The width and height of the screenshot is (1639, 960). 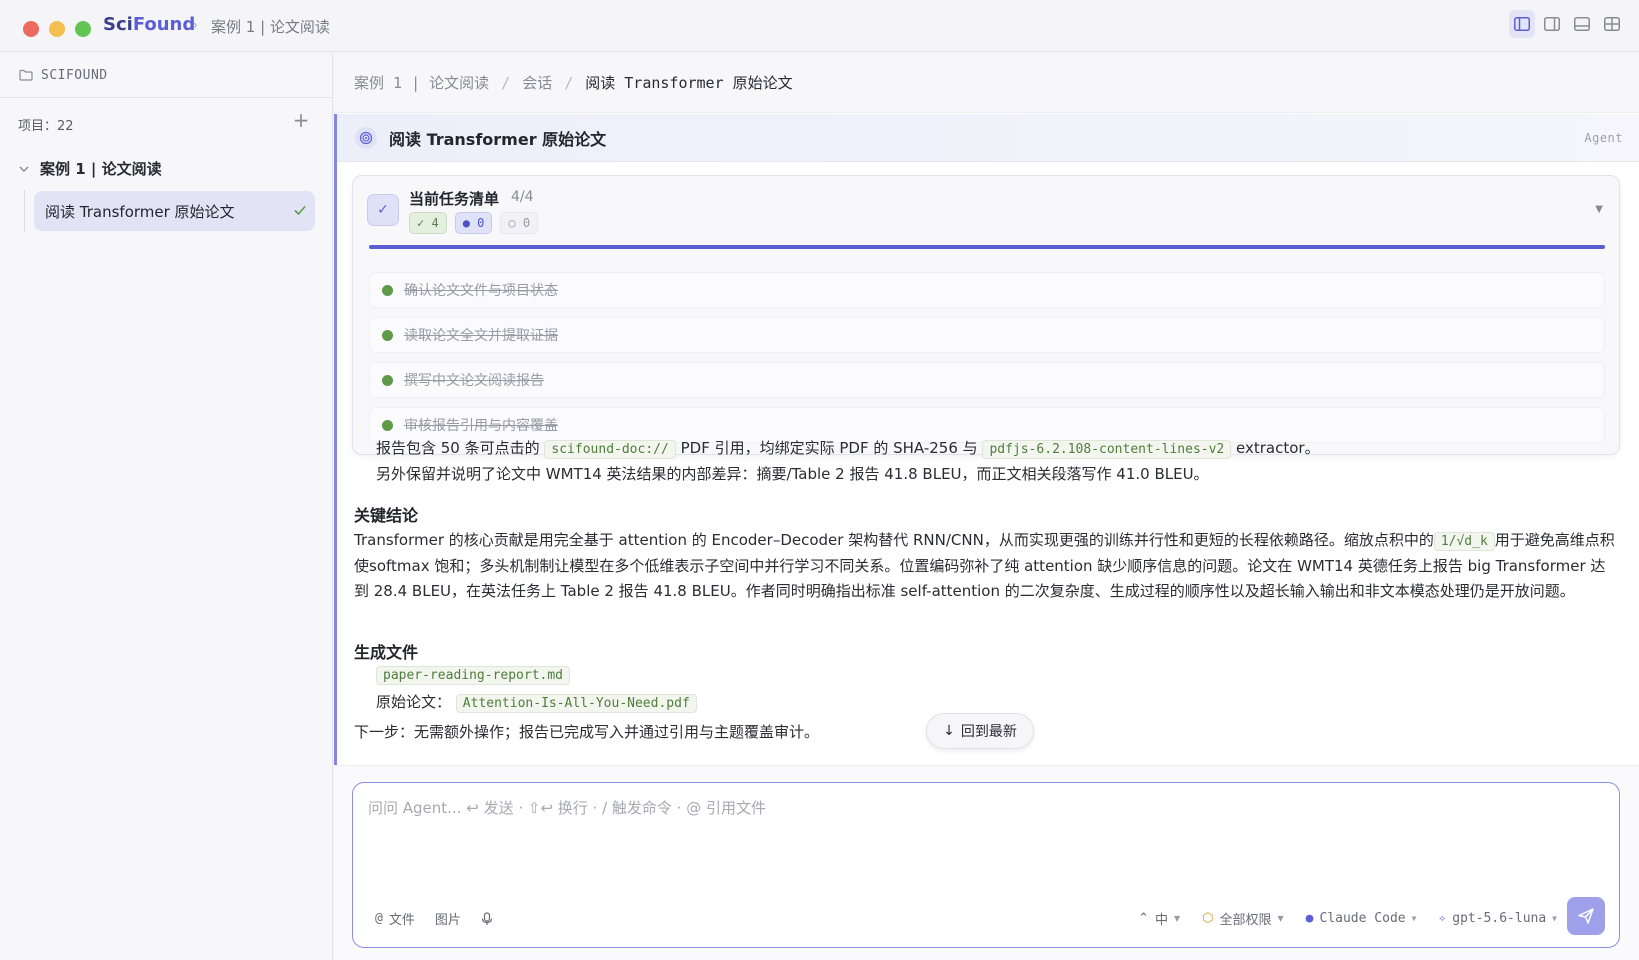 I want to click on message-text: 报告包含 50 条可点击的, so click(x=458, y=448).